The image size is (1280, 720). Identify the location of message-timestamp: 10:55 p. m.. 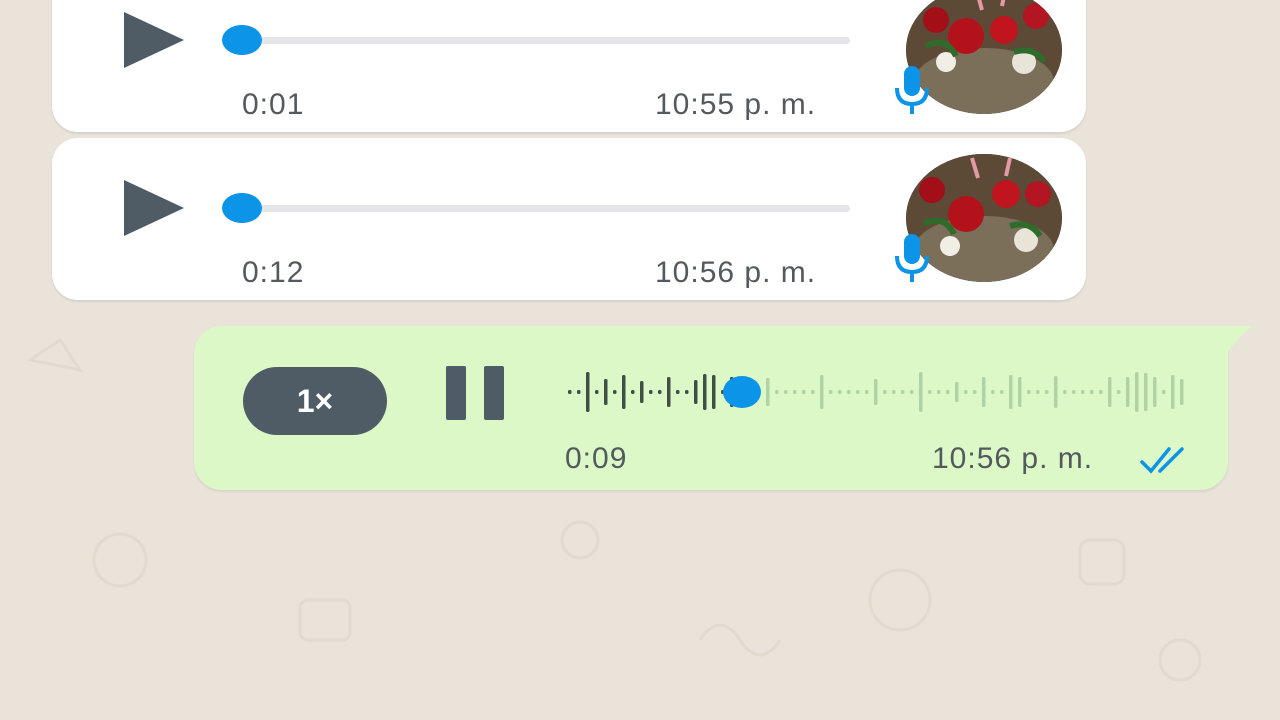
(736, 104).